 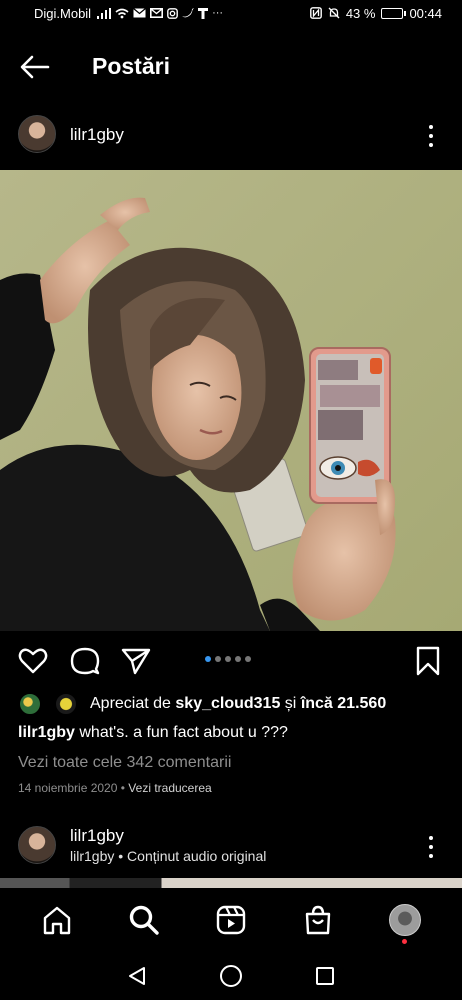 I want to click on system-home-icon, so click(x=231, y=976).